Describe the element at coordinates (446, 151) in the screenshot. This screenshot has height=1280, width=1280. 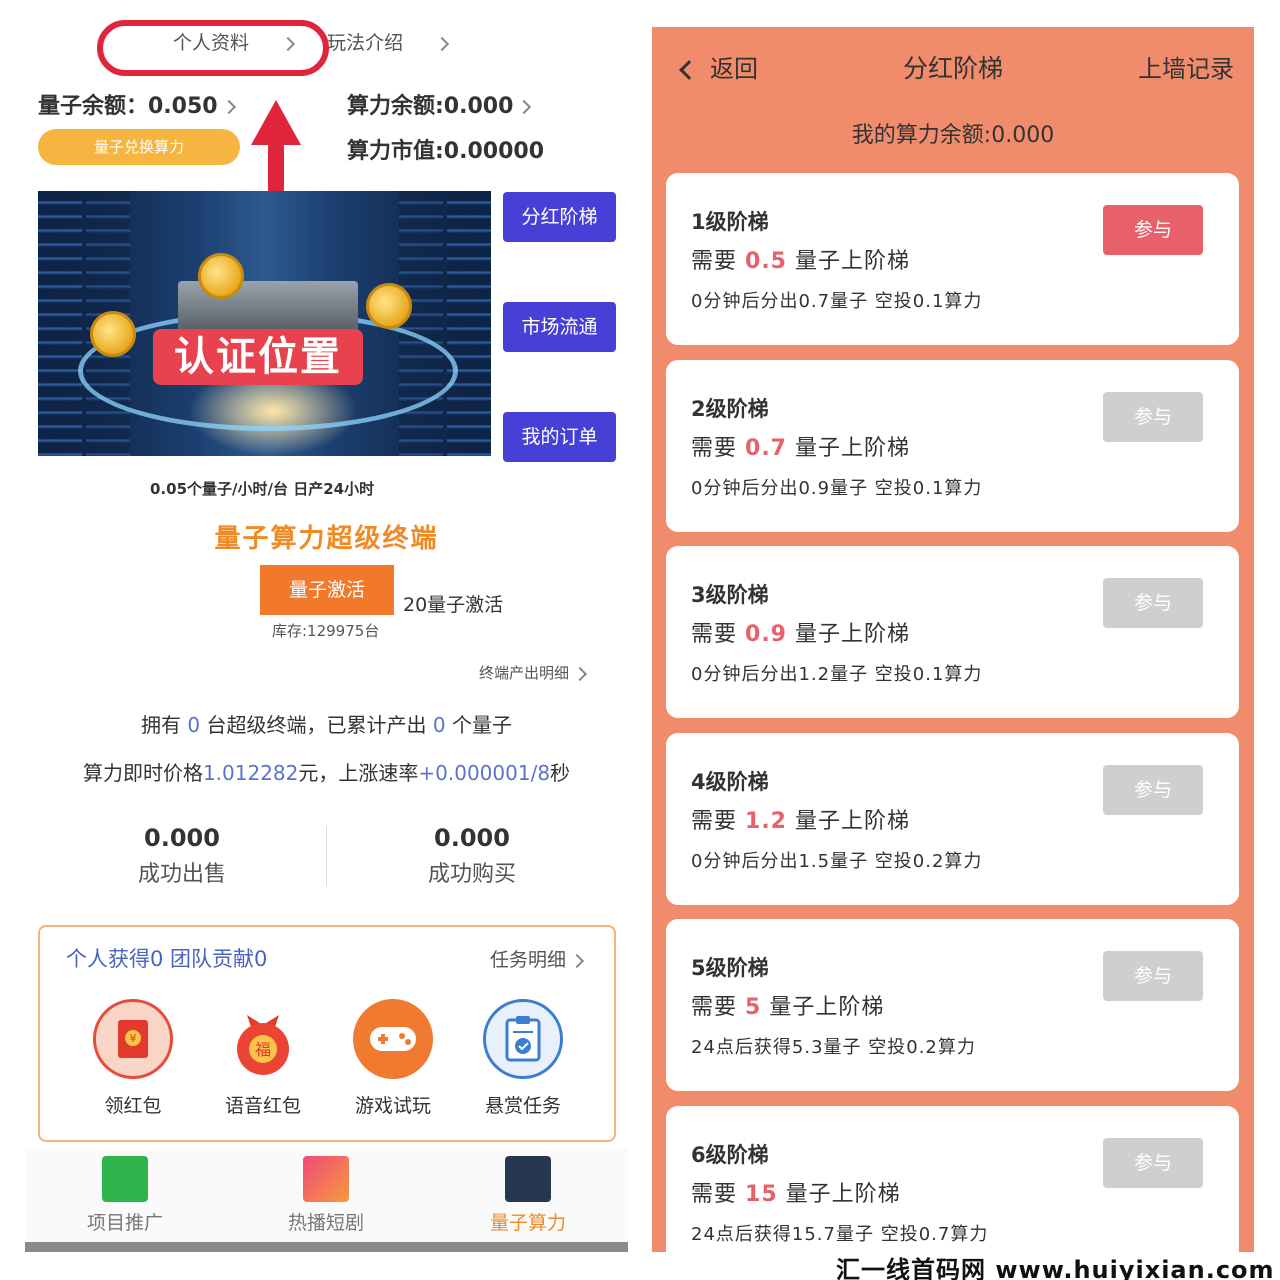
I see `power-market-value: 算力市值:0.00000` at that location.